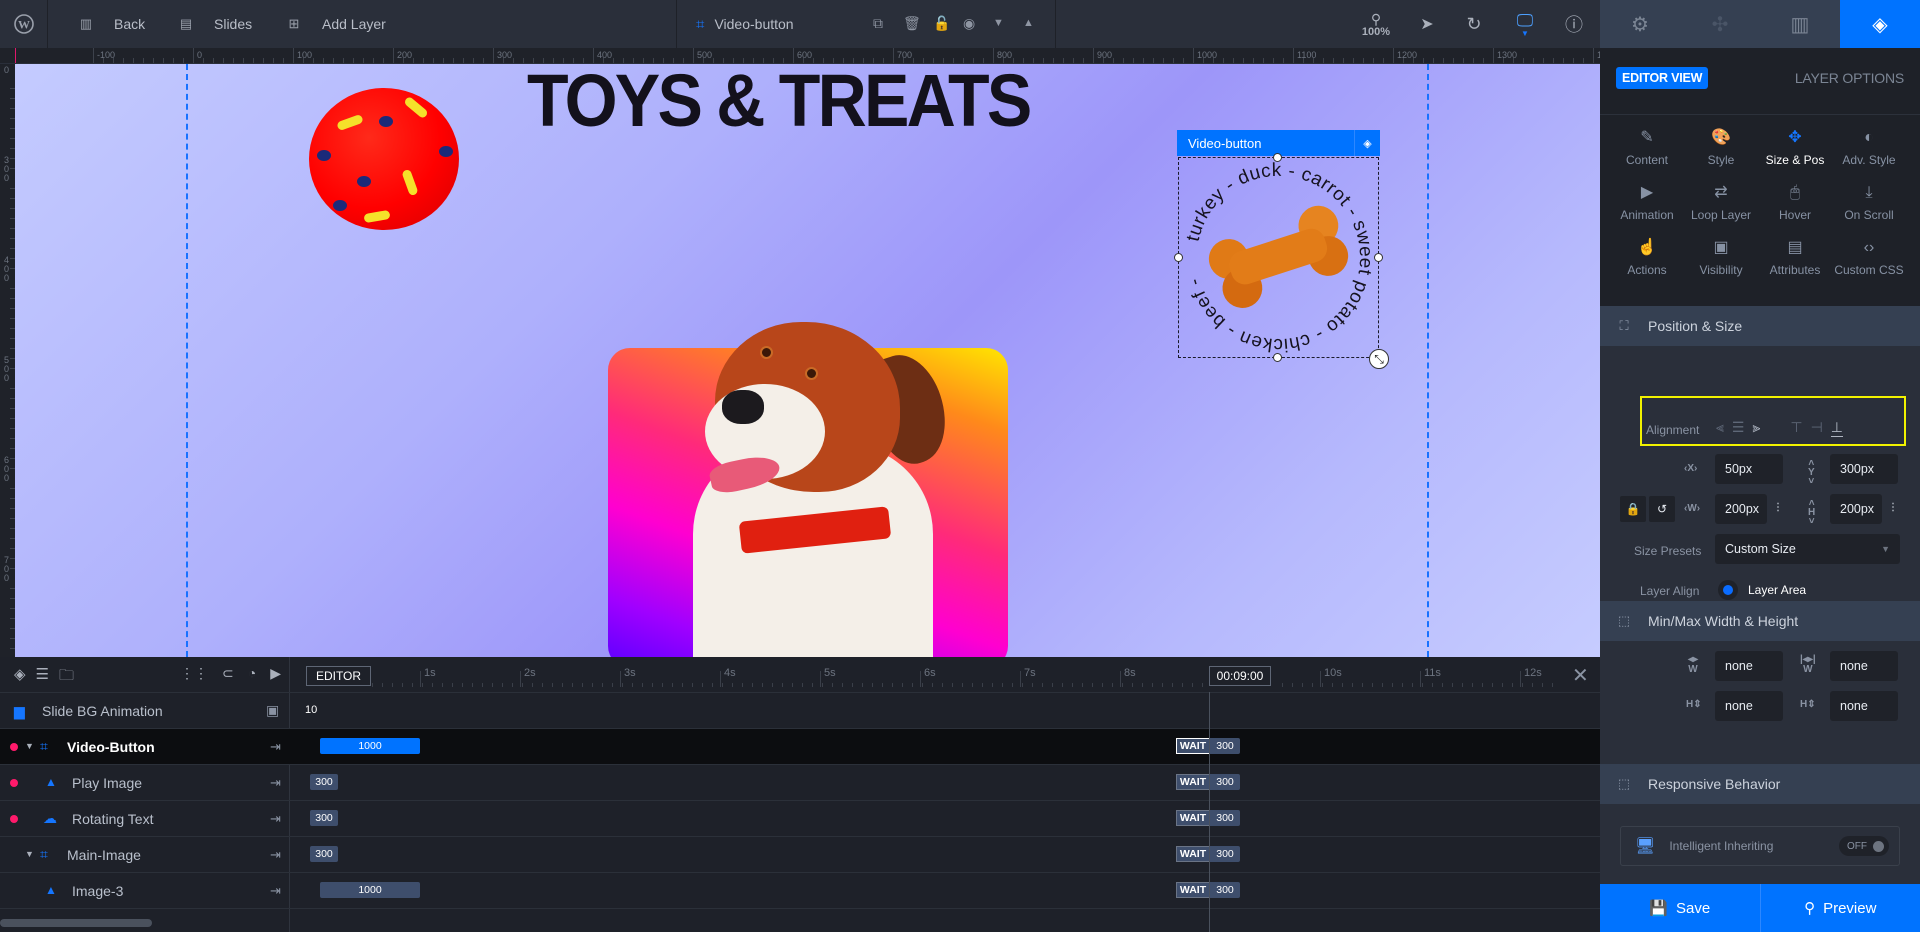 The width and height of the screenshot is (1920, 932). What do you see at coordinates (753, 24) in the screenshot?
I see `selected-layer-name: Video-button` at bounding box center [753, 24].